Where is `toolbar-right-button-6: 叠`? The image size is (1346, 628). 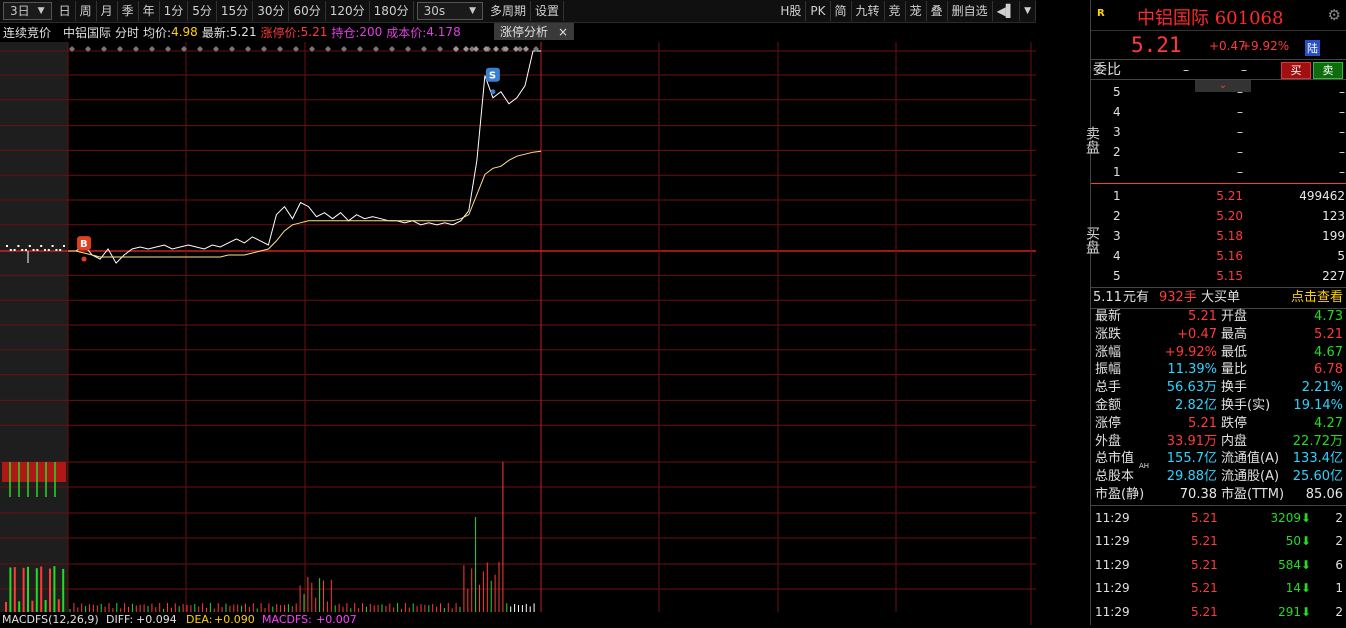 toolbar-right-button-6: 叠 is located at coordinates (937, 11).